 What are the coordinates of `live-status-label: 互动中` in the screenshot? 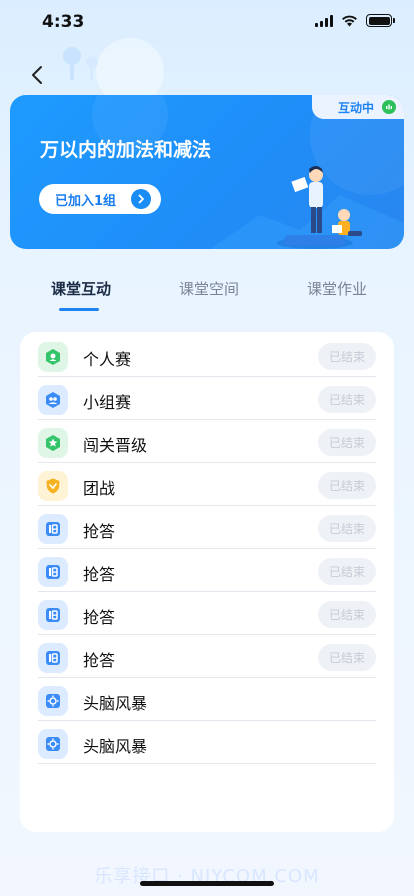 It's located at (356, 107).